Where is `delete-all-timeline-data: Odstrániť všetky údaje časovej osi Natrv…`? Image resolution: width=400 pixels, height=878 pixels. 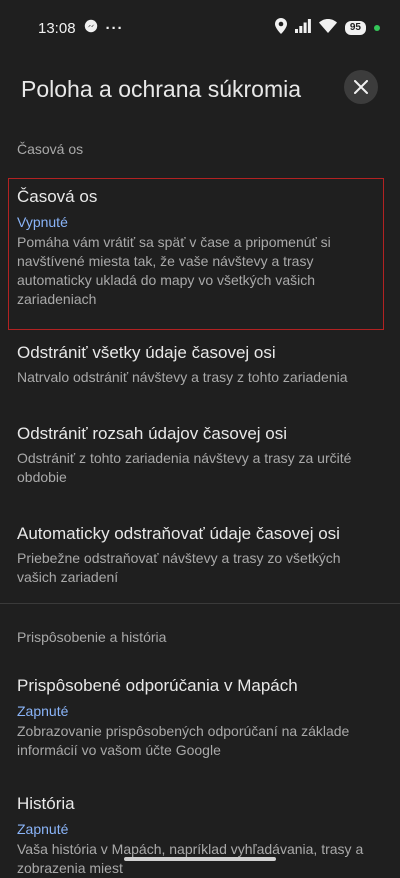
delete-all-timeline-data: Odstrániť všetky údaje časovej osi Natrv… is located at coordinates (200, 364).